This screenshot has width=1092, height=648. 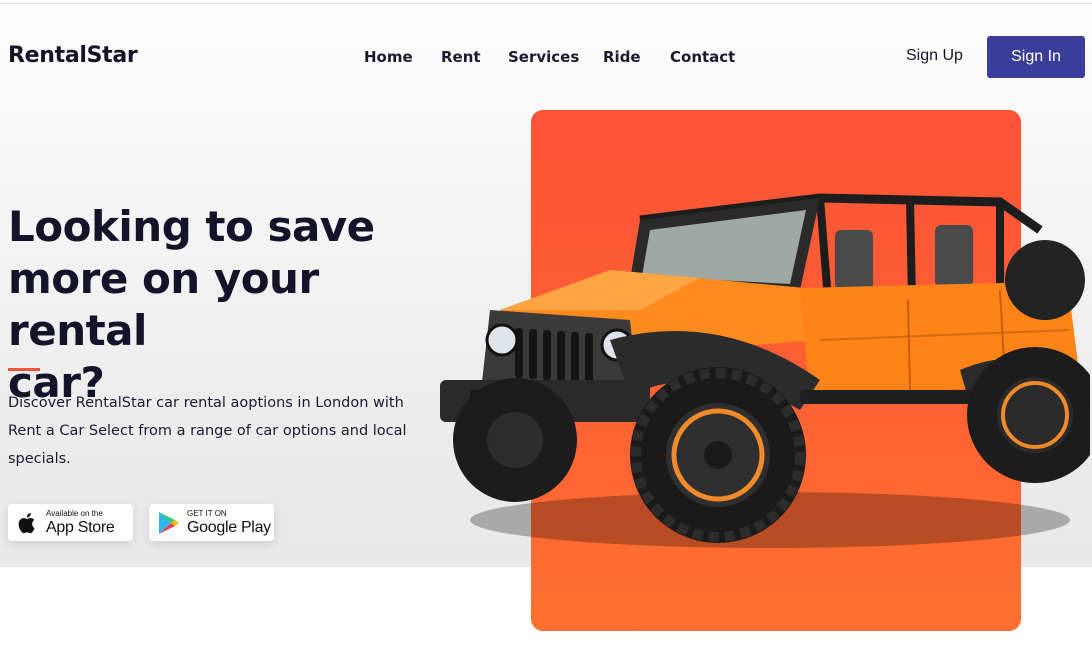 What do you see at coordinates (80, 527) in the screenshot?
I see `app-store-label: App Store` at bounding box center [80, 527].